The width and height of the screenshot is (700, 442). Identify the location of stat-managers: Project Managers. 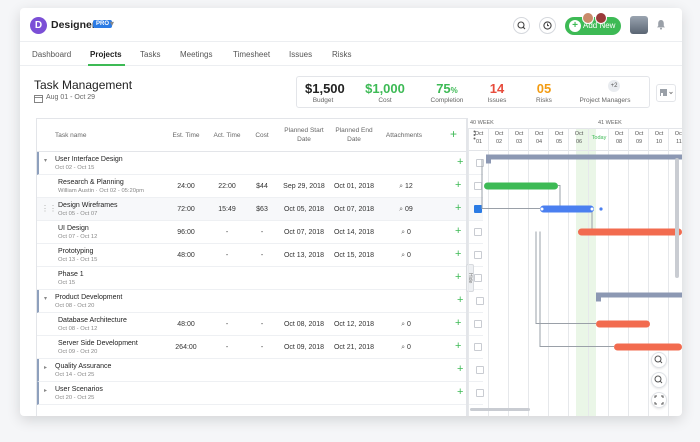
(605, 100).